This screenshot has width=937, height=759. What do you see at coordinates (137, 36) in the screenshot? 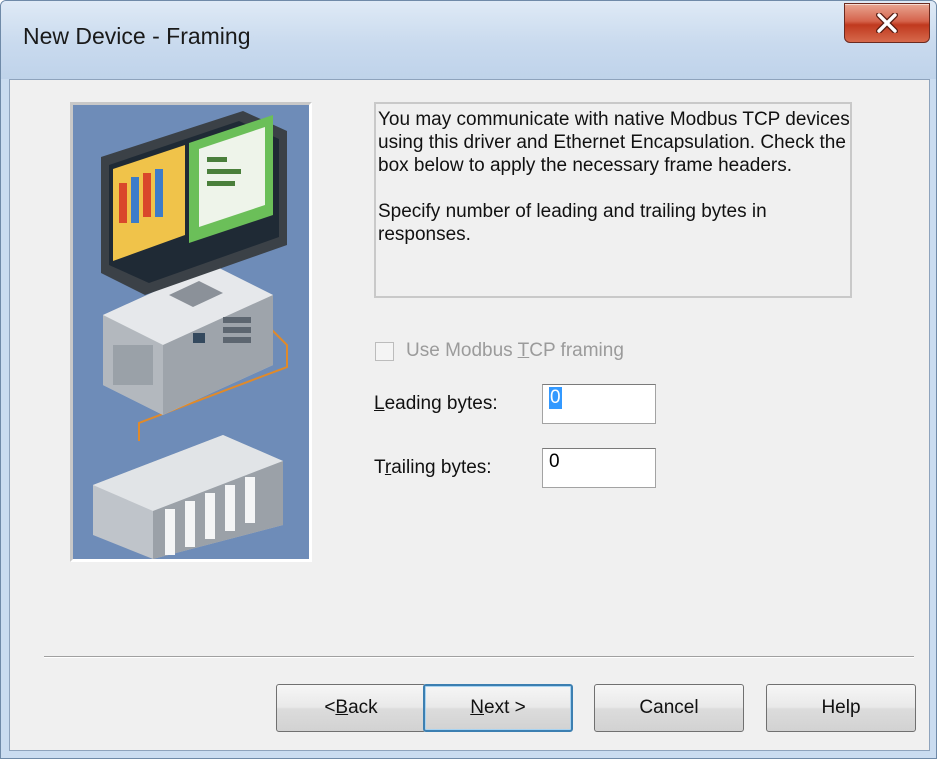
I see `window-title: New Device - Framing` at bounding box center [137, 36].